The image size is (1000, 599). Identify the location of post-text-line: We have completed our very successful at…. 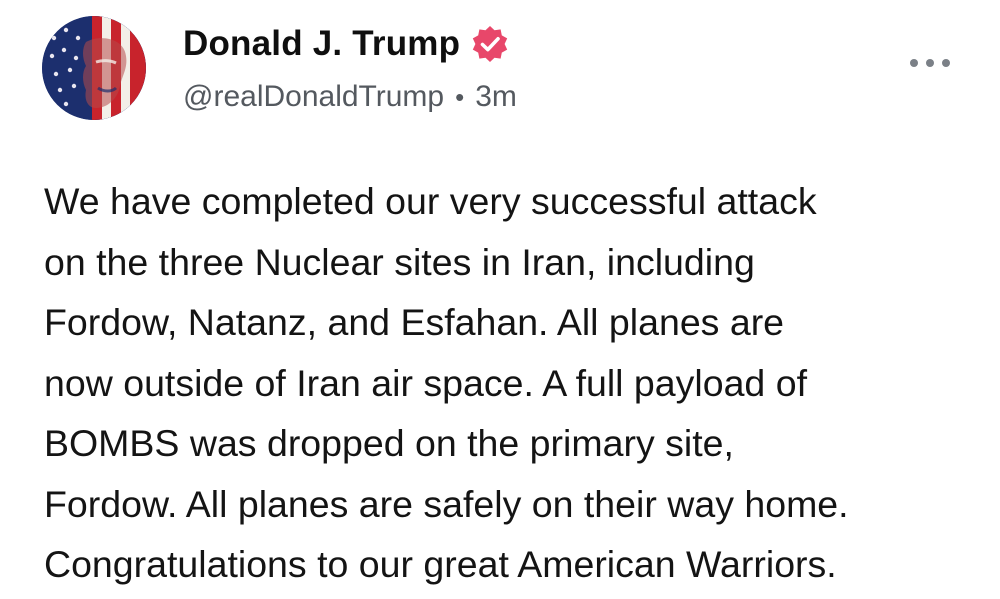
(430, 201).